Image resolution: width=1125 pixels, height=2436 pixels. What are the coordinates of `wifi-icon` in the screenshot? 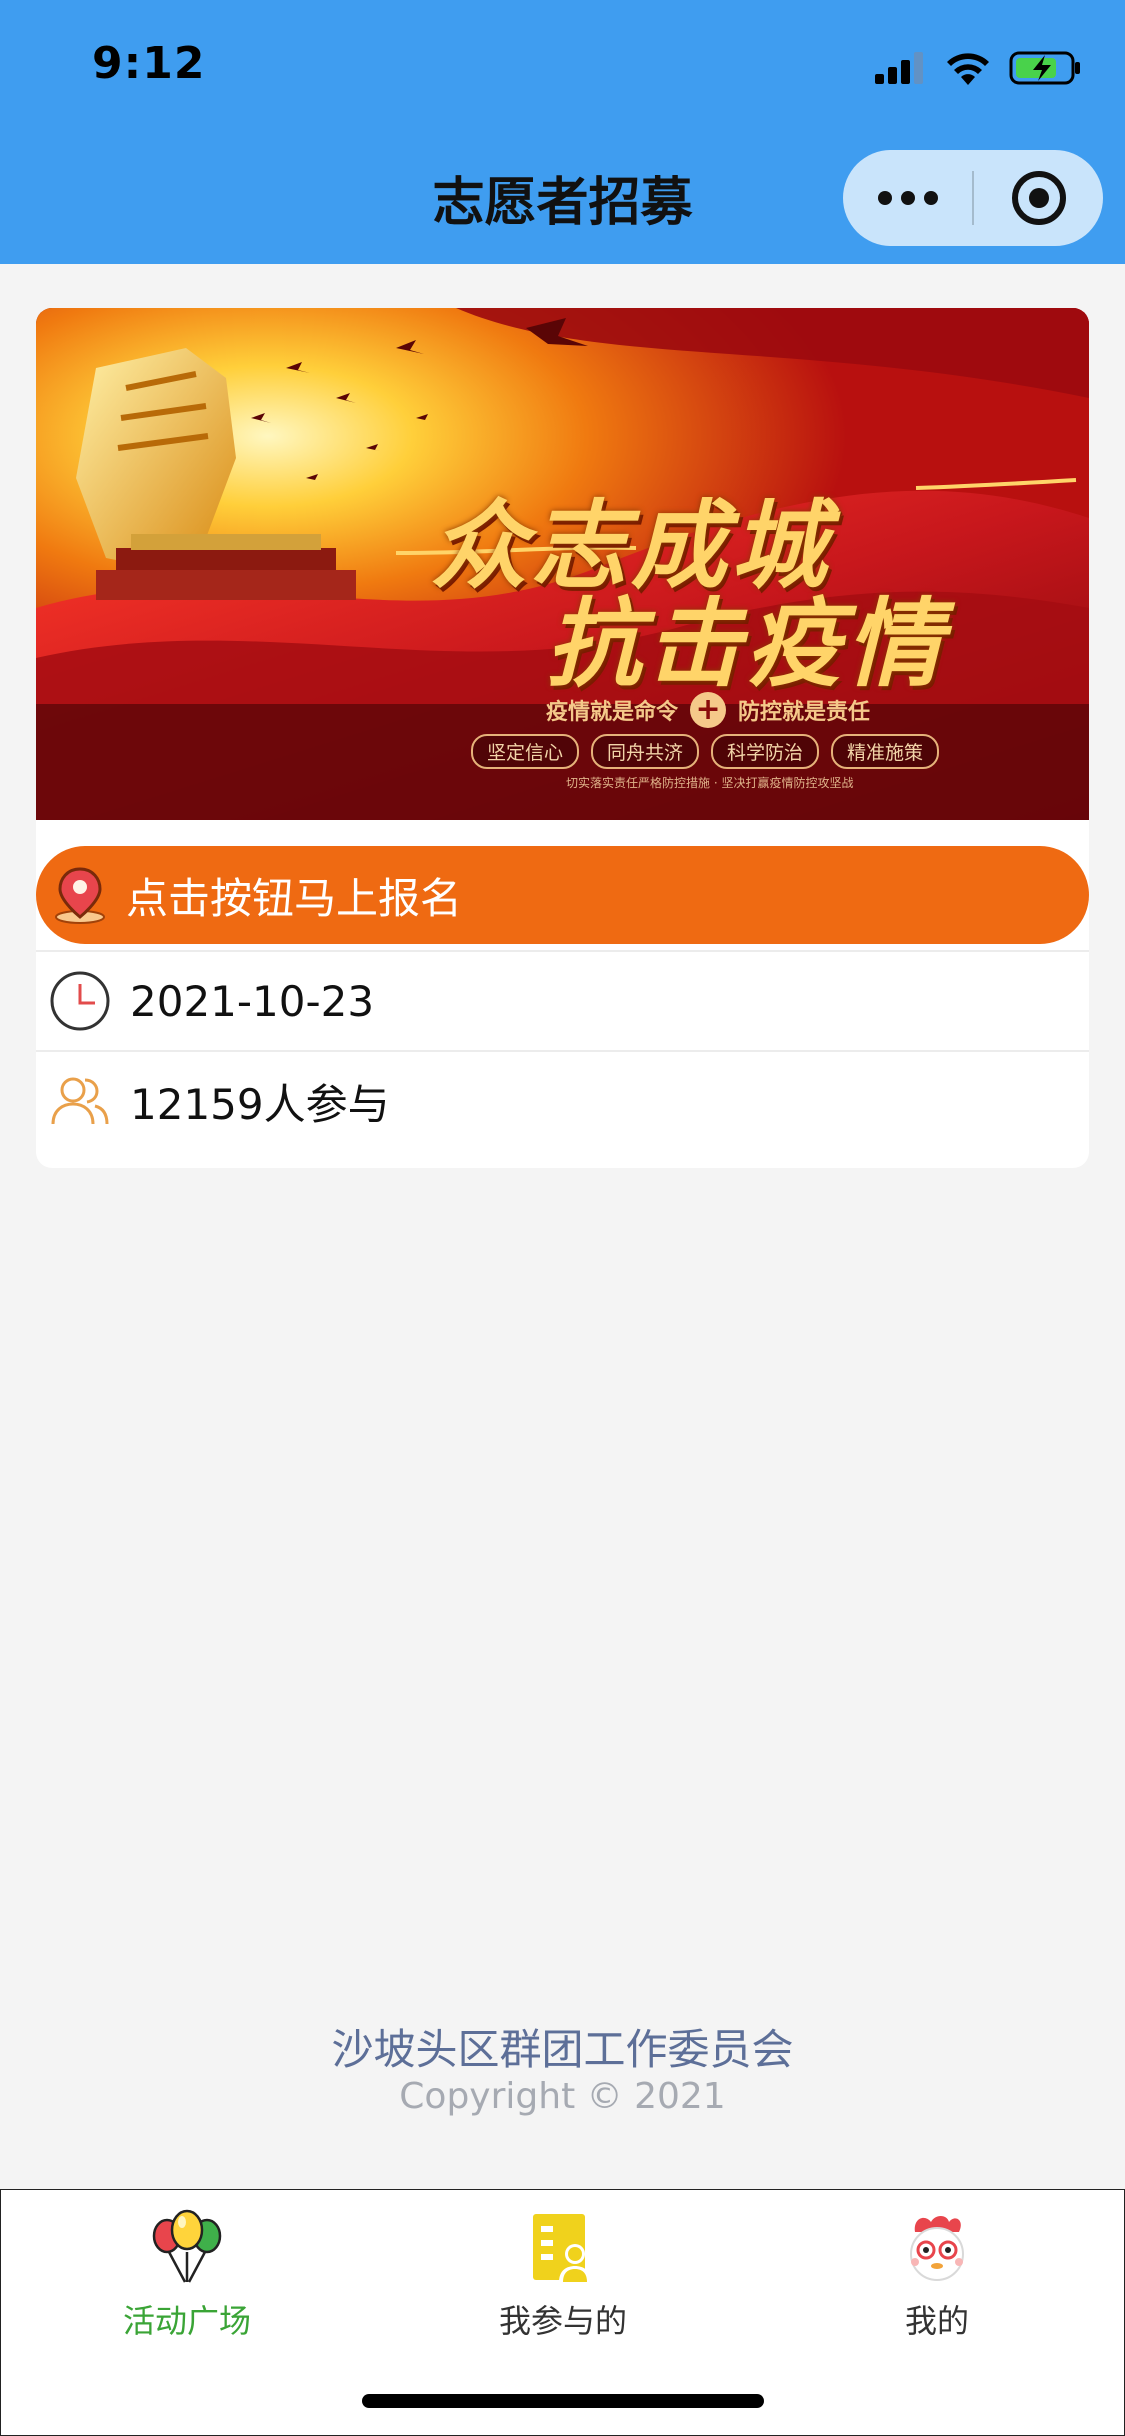 It's located at (968, 69).